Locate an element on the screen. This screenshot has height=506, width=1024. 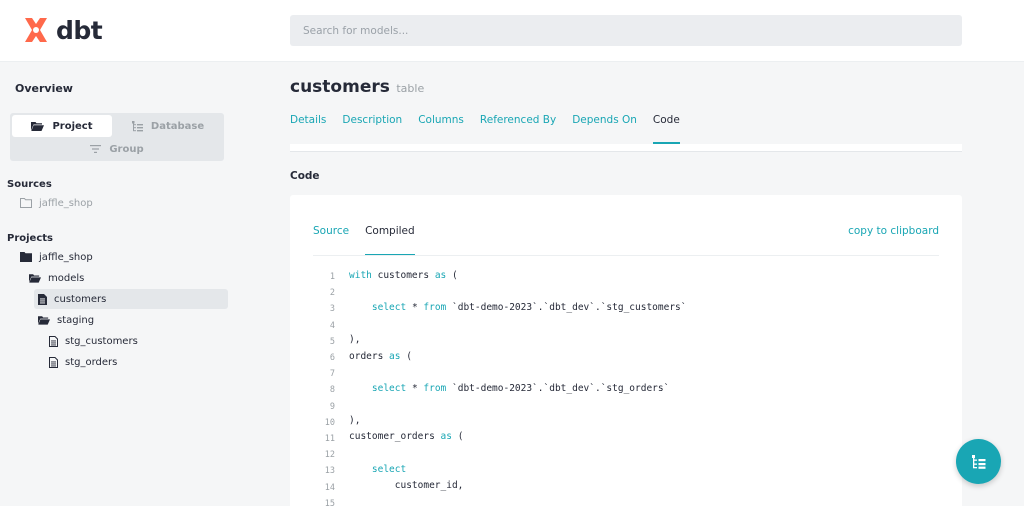
tree-label: models is located at coordinates (66, 278).